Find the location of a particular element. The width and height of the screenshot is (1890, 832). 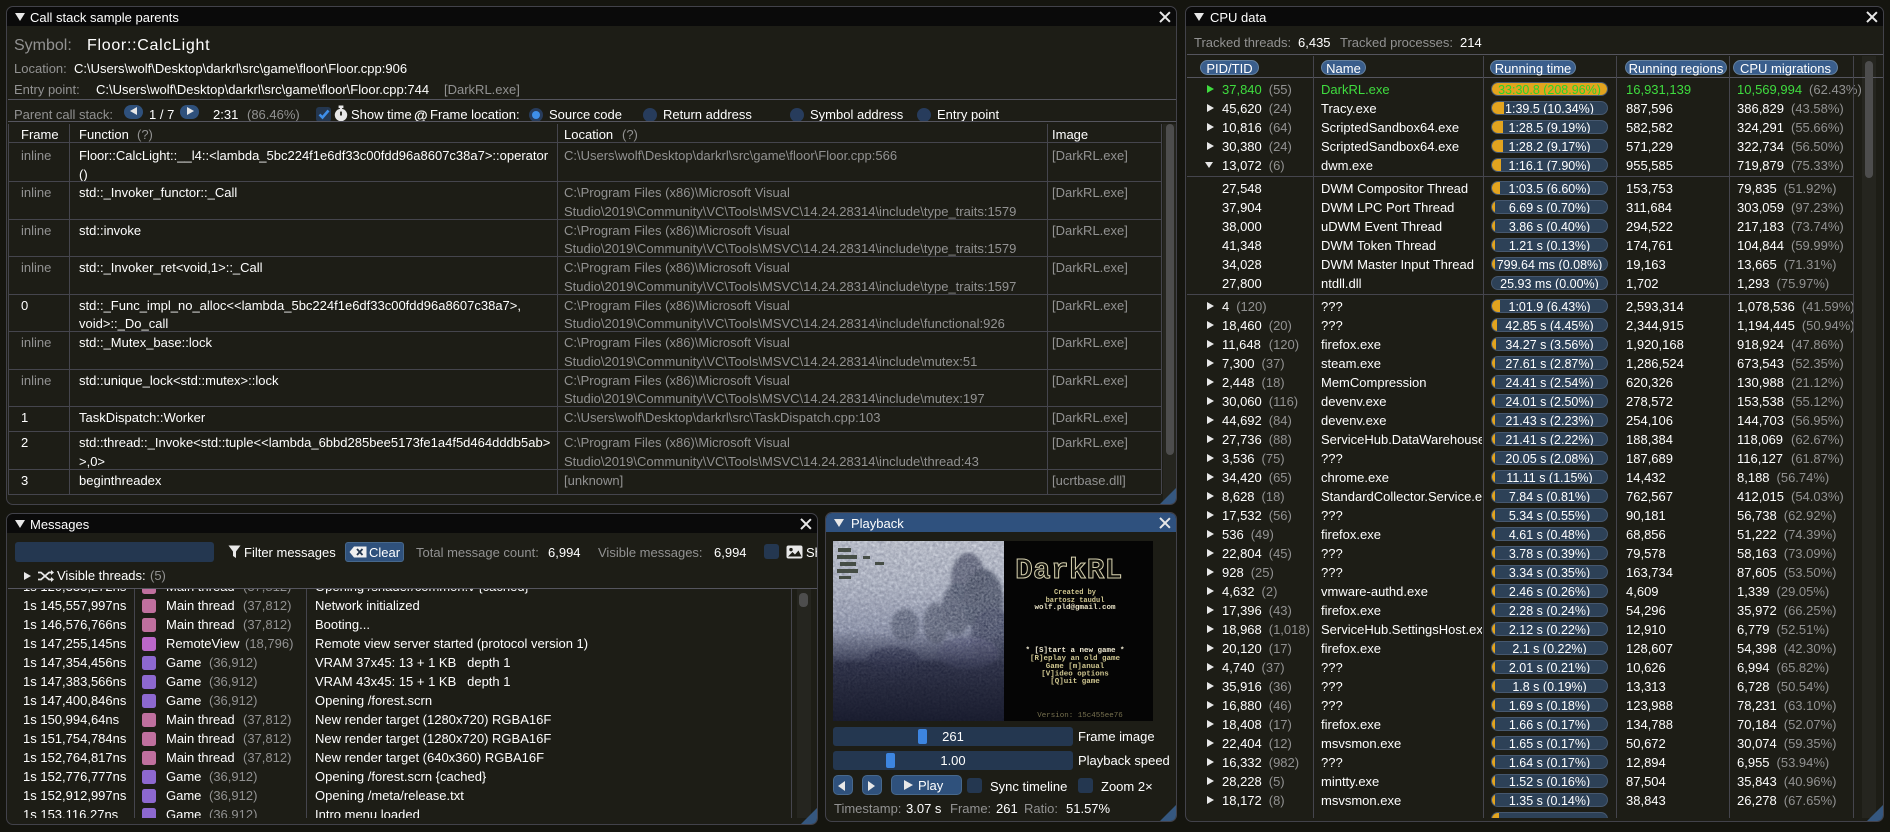

svg-text: DarkRL is located at coordinates (1068, 570).